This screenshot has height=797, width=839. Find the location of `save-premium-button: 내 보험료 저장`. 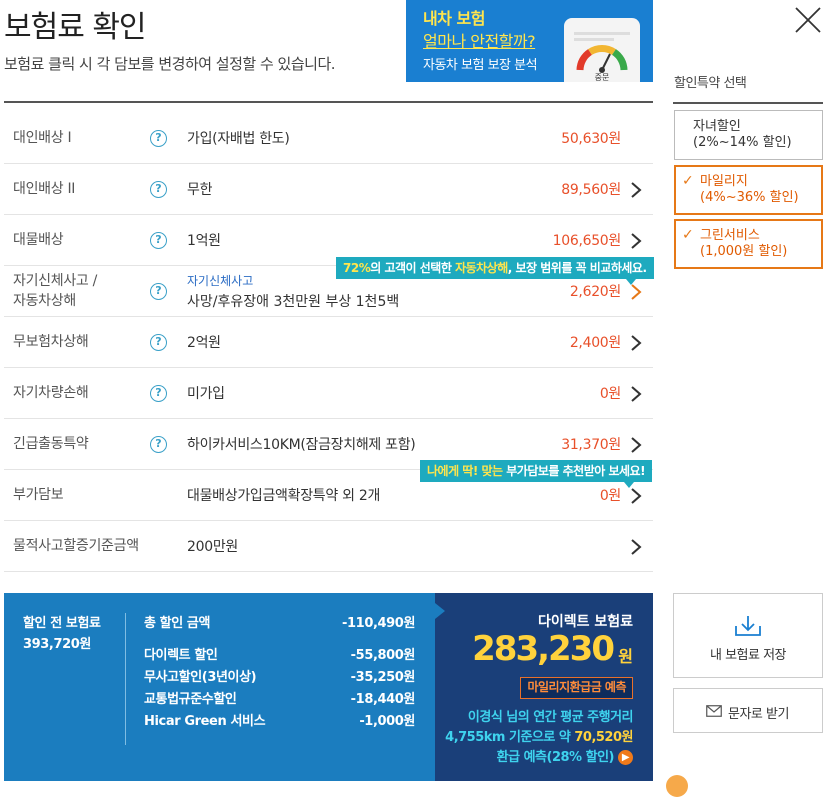

save-premium-button: 내 보험료 저장 is located at coordinates (748, 635).